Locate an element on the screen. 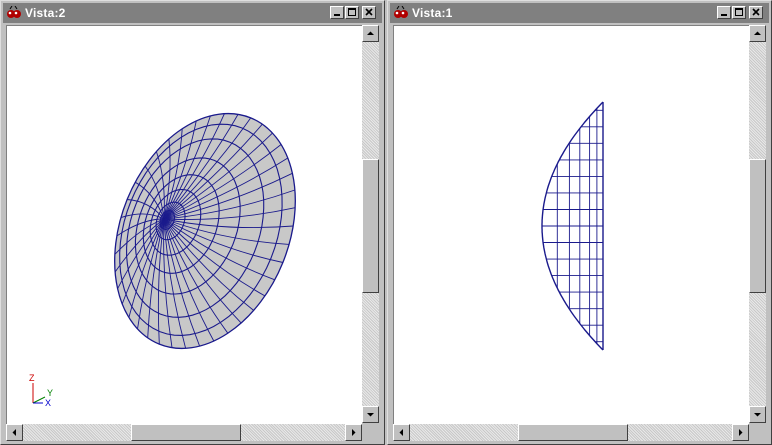  x-axis-label: X is located at coordinates (48, 403).